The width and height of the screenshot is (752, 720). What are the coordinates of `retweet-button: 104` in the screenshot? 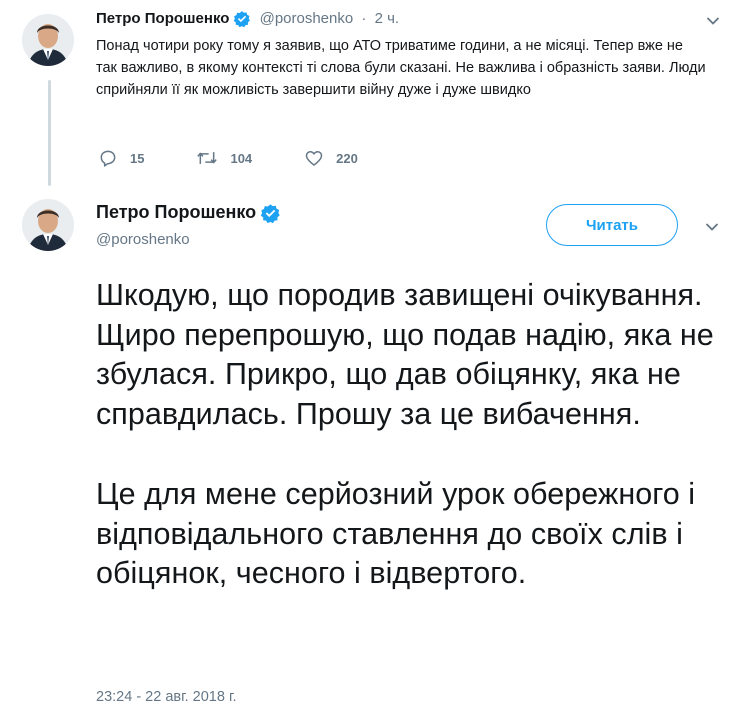 It's located at (224, 158).